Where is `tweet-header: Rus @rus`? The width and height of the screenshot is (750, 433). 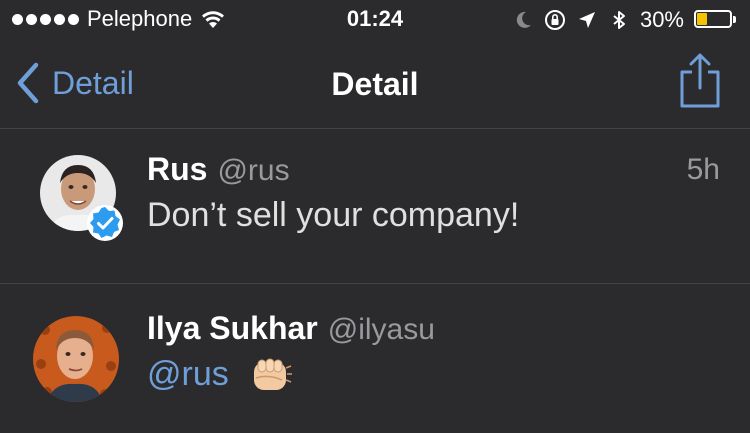
tweet-header: Rus @rus is located at coordinates (433, 169).